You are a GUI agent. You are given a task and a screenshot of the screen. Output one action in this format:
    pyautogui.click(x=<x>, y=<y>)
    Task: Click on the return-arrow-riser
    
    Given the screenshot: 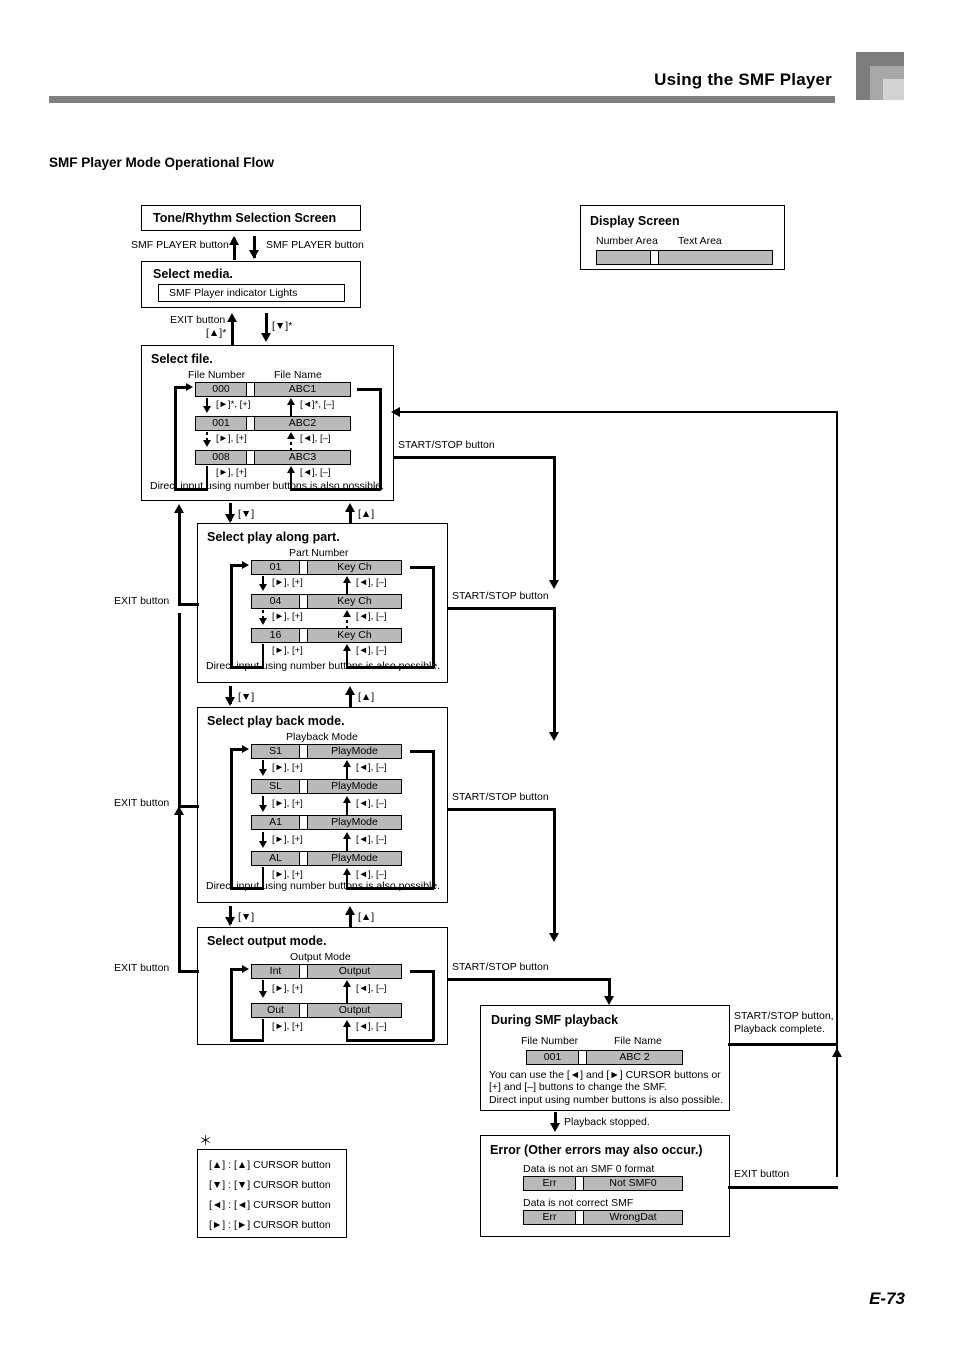 What is the action you would take?
    pyautogui.click(x=837, y=794)
    